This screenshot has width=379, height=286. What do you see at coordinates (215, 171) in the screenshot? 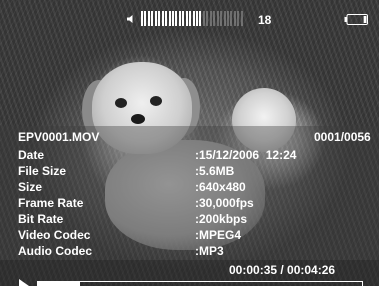
I see `detail-value-file-size: :5.6MB` at bounding box center [215, 171].